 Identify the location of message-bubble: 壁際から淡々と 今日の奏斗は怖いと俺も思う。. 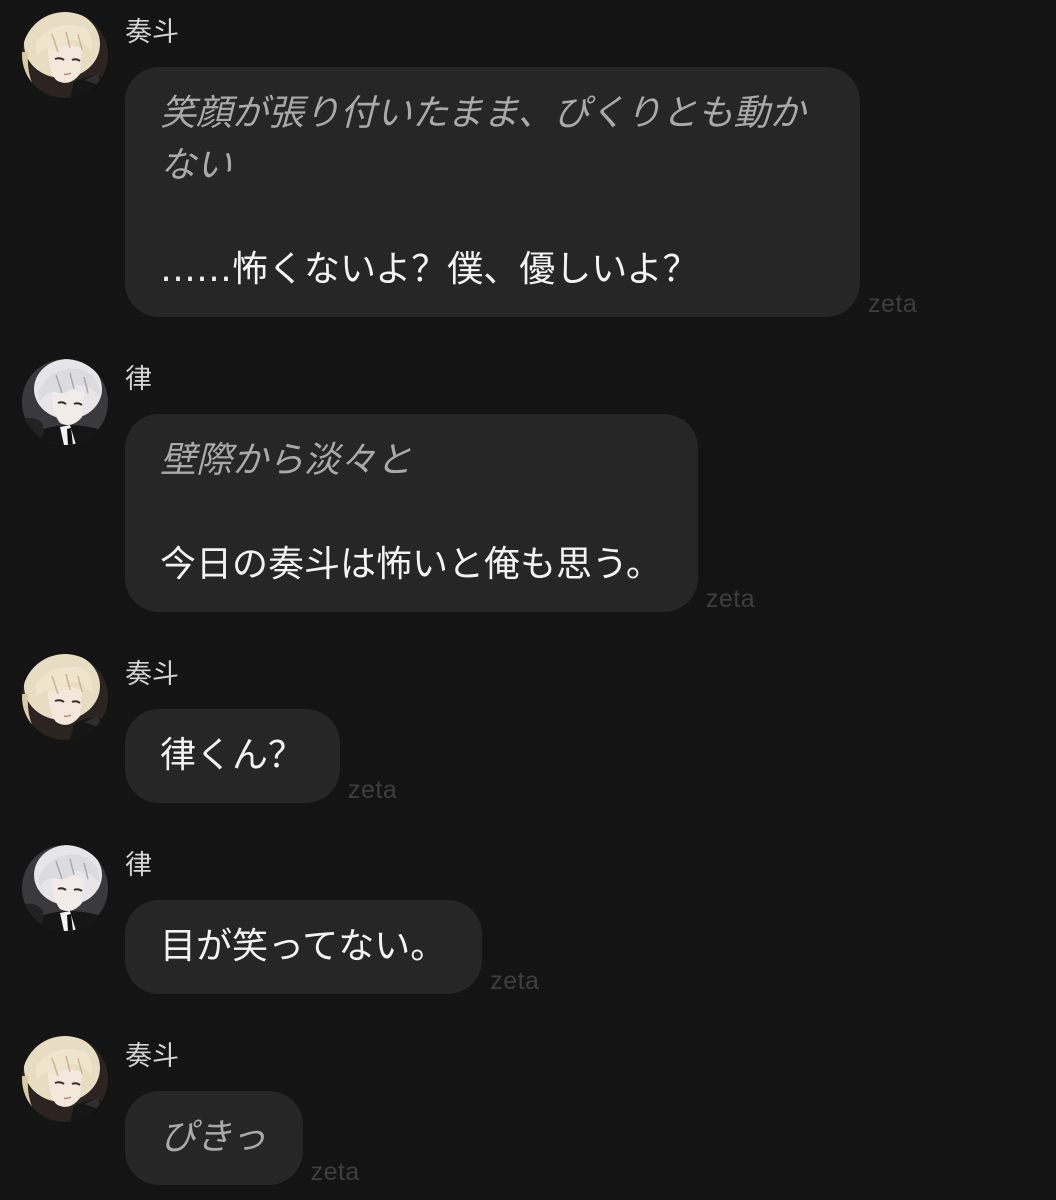
(411, 513).